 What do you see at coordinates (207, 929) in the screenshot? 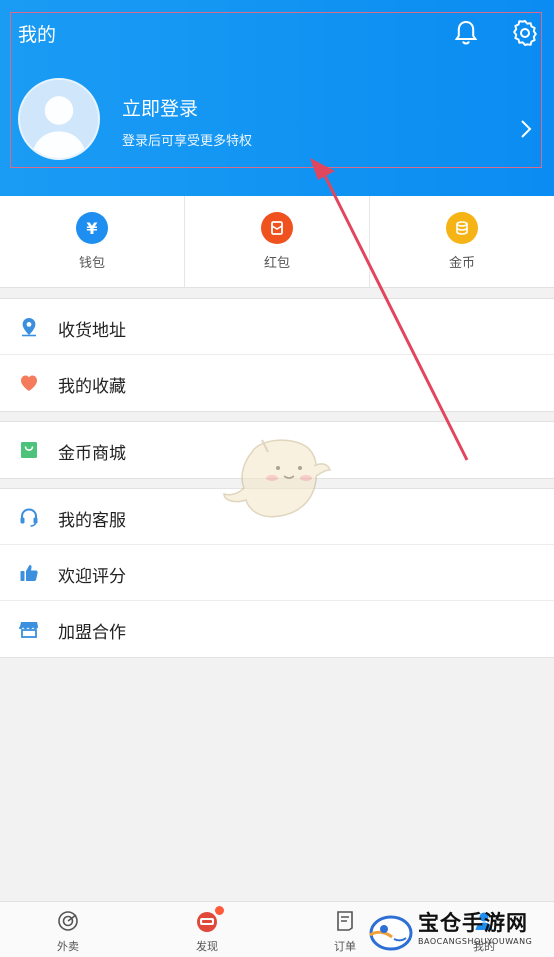
I see `tab-discover: 发现` at bounding box center [207, 929].